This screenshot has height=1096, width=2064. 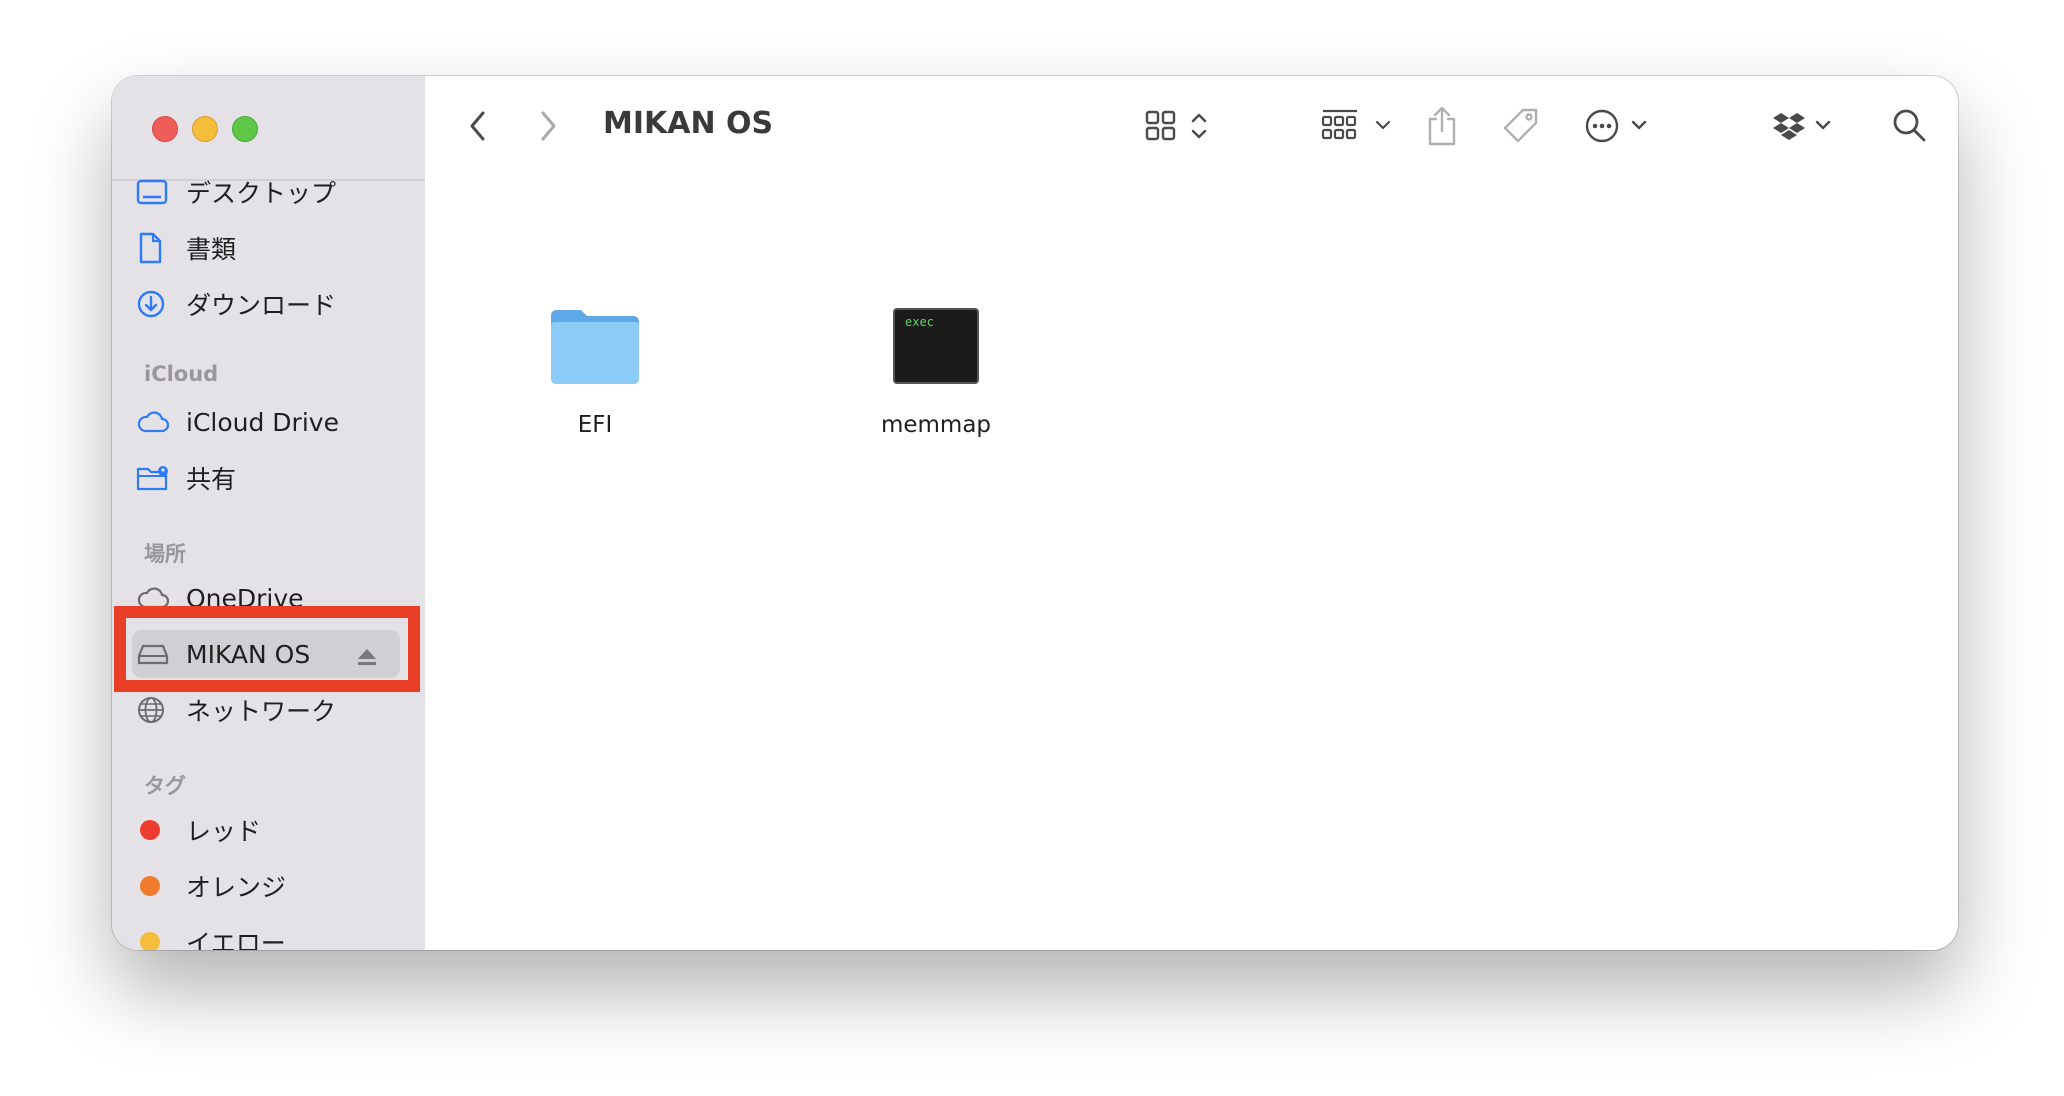 What do you see at coordinates (156, 710) in the screenshot?
I see `network-icon` at bounding box center [156, 710].